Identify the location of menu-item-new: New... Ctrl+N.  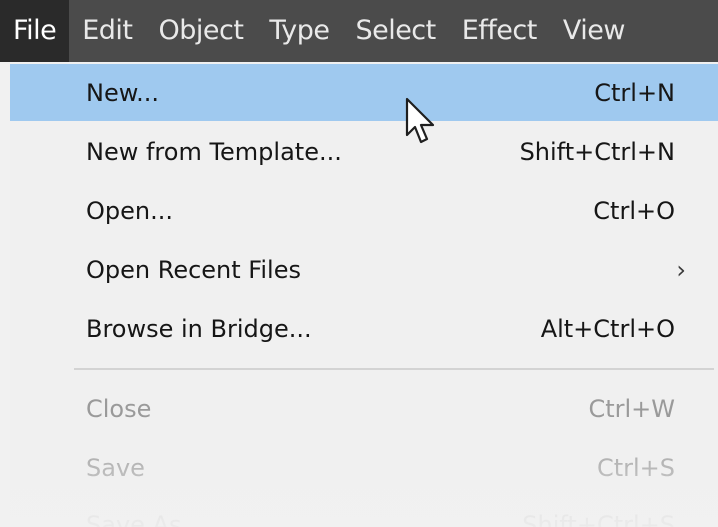
(364, 92).